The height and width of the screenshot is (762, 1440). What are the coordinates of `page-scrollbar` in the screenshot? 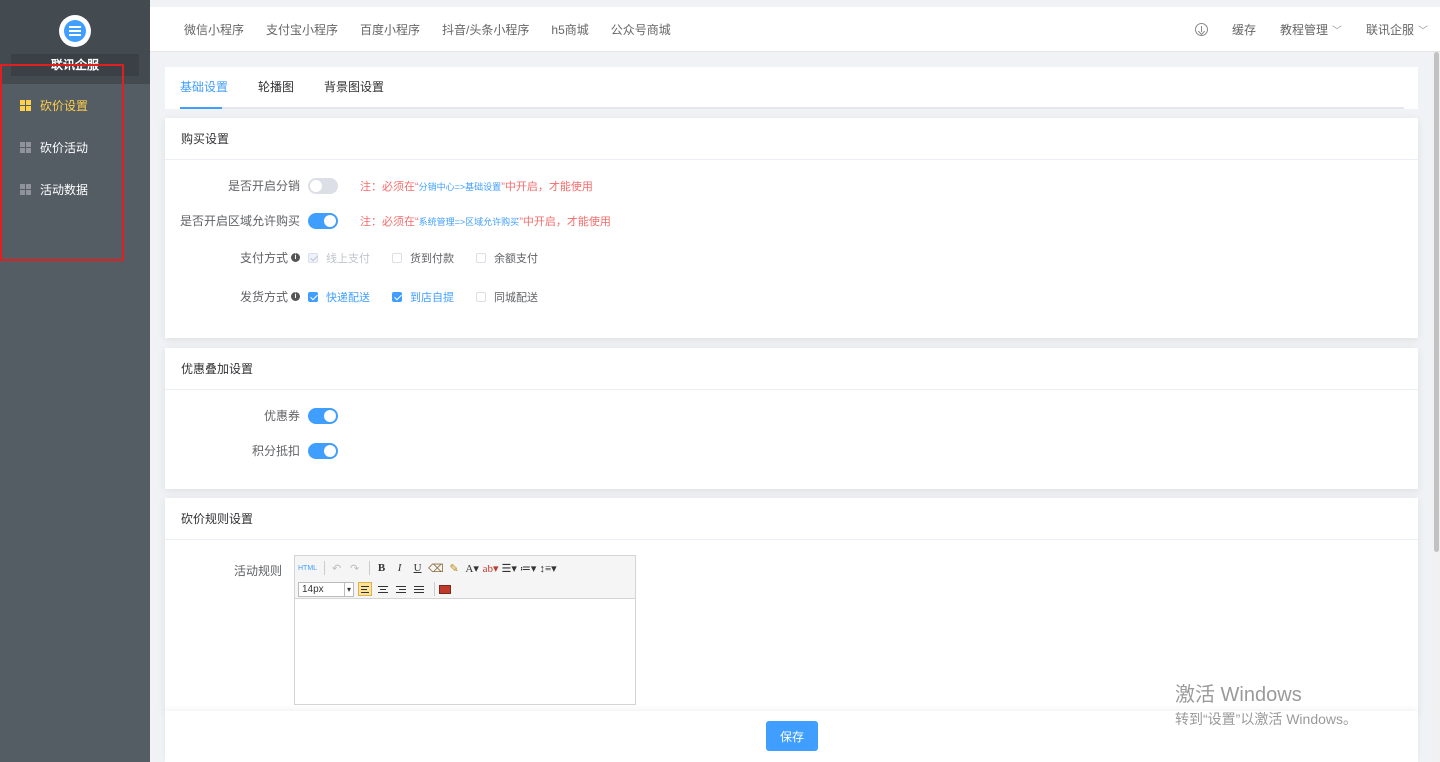 It's located at (1436, 407).